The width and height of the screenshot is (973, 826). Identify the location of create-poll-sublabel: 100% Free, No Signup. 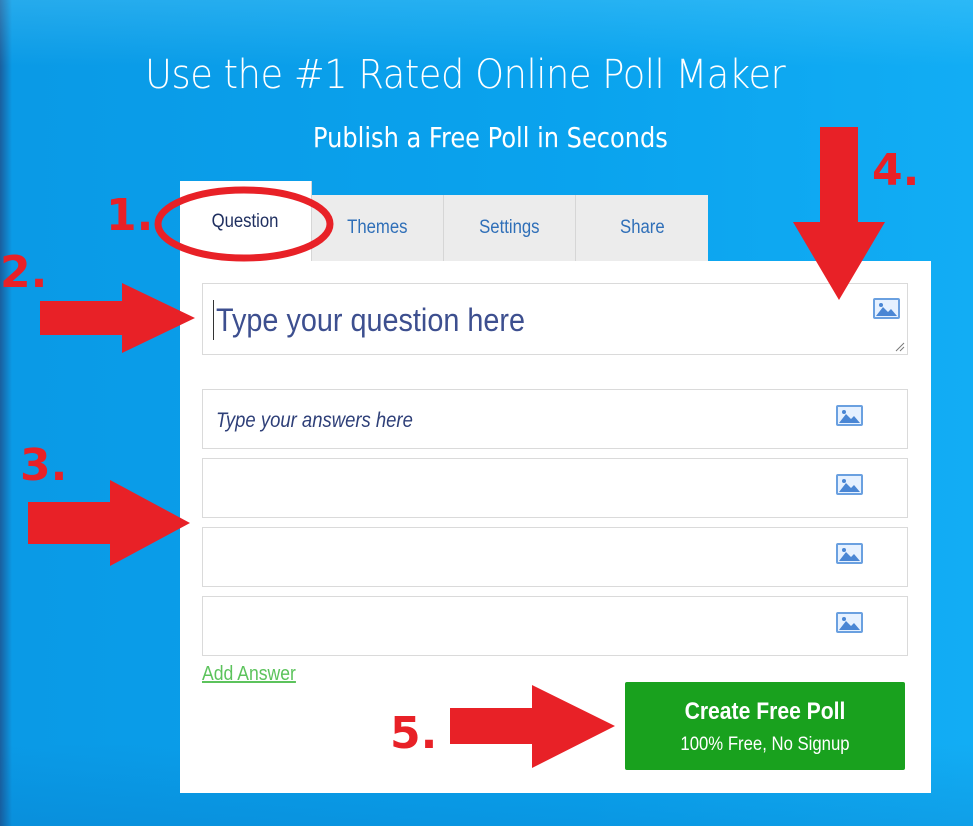
(765, 744).